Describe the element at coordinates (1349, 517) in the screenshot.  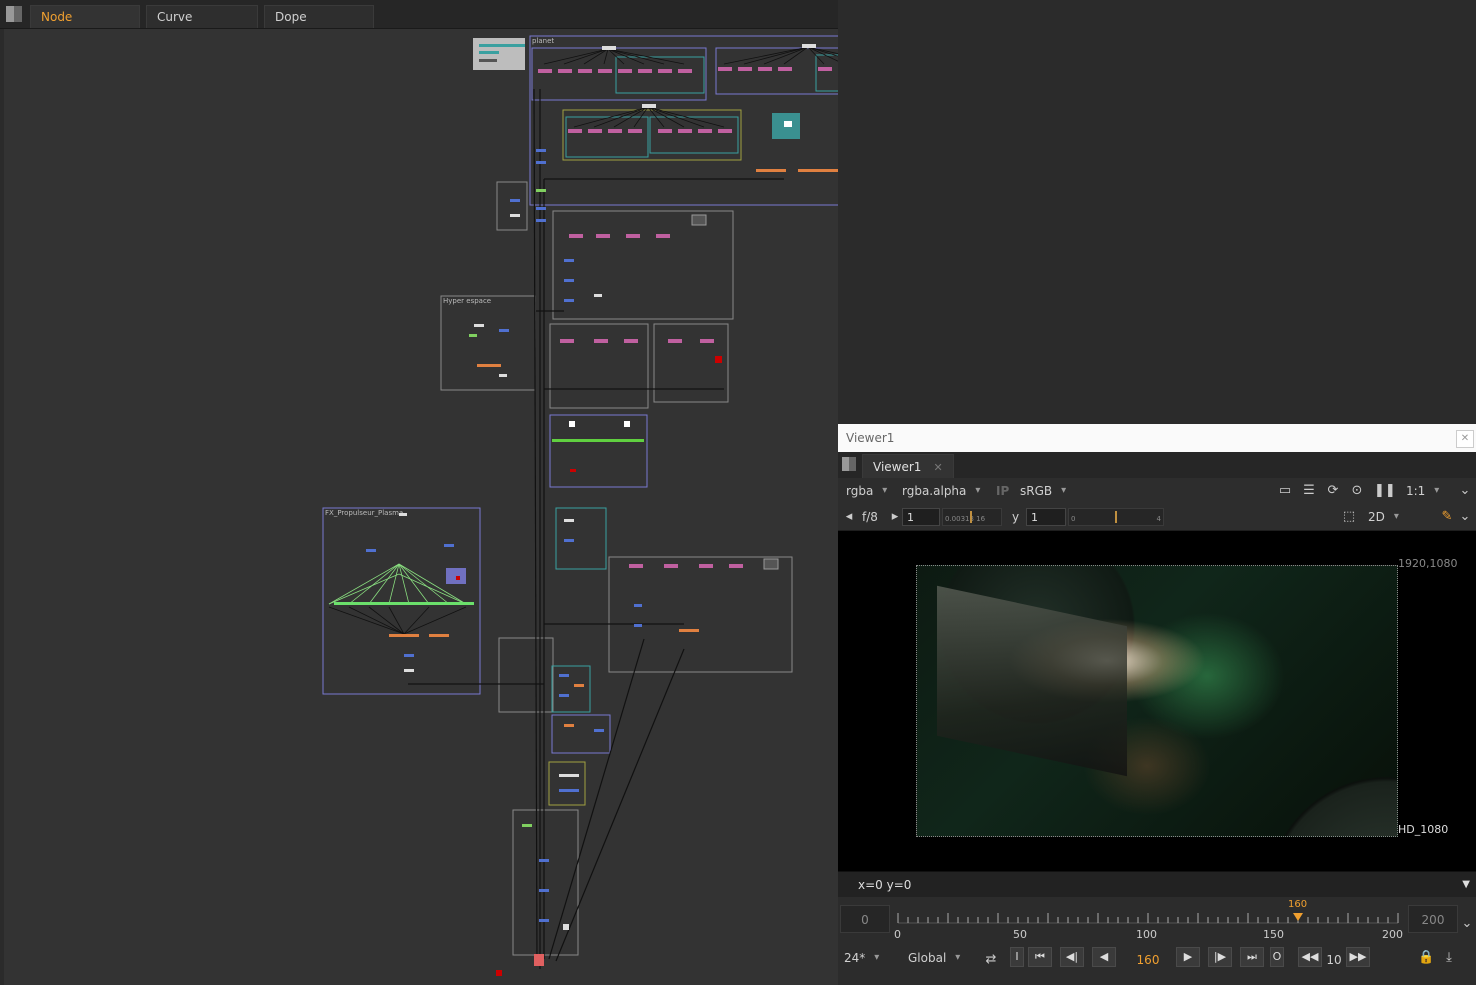
I see `roi-box-icon: ⬚` at that location.